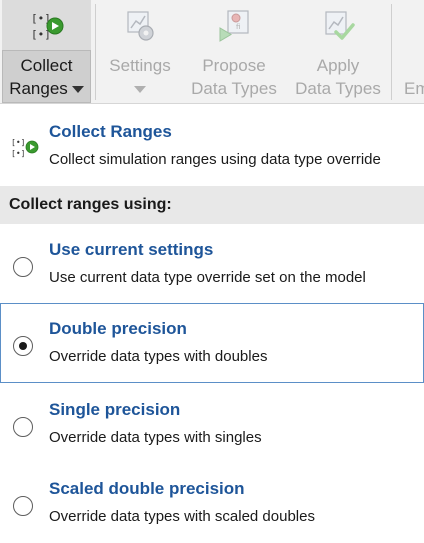  What do you see at coordinates (338, 52) in the screenshot?
I see `apply-data-types-button: Apply Data Types` at bounding box center [338, 52].